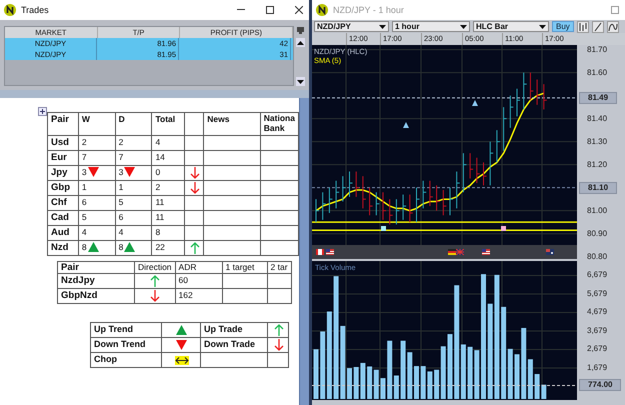  I want to click on scrollbar, so click(304, 251).